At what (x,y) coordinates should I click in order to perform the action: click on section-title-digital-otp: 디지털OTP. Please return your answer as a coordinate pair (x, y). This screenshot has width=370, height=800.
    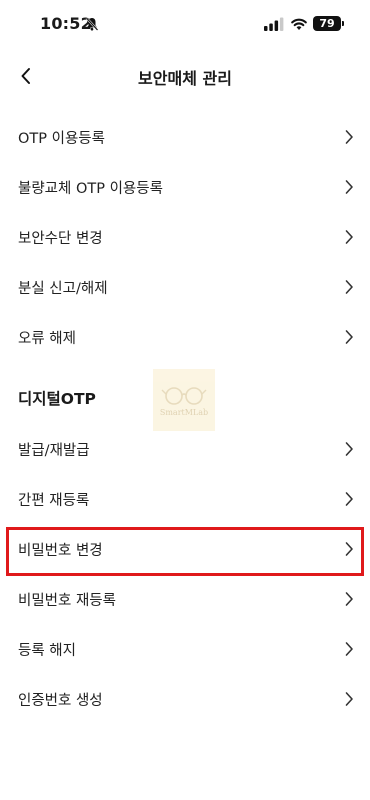
    Looking at the image, I should click on (57, 399).